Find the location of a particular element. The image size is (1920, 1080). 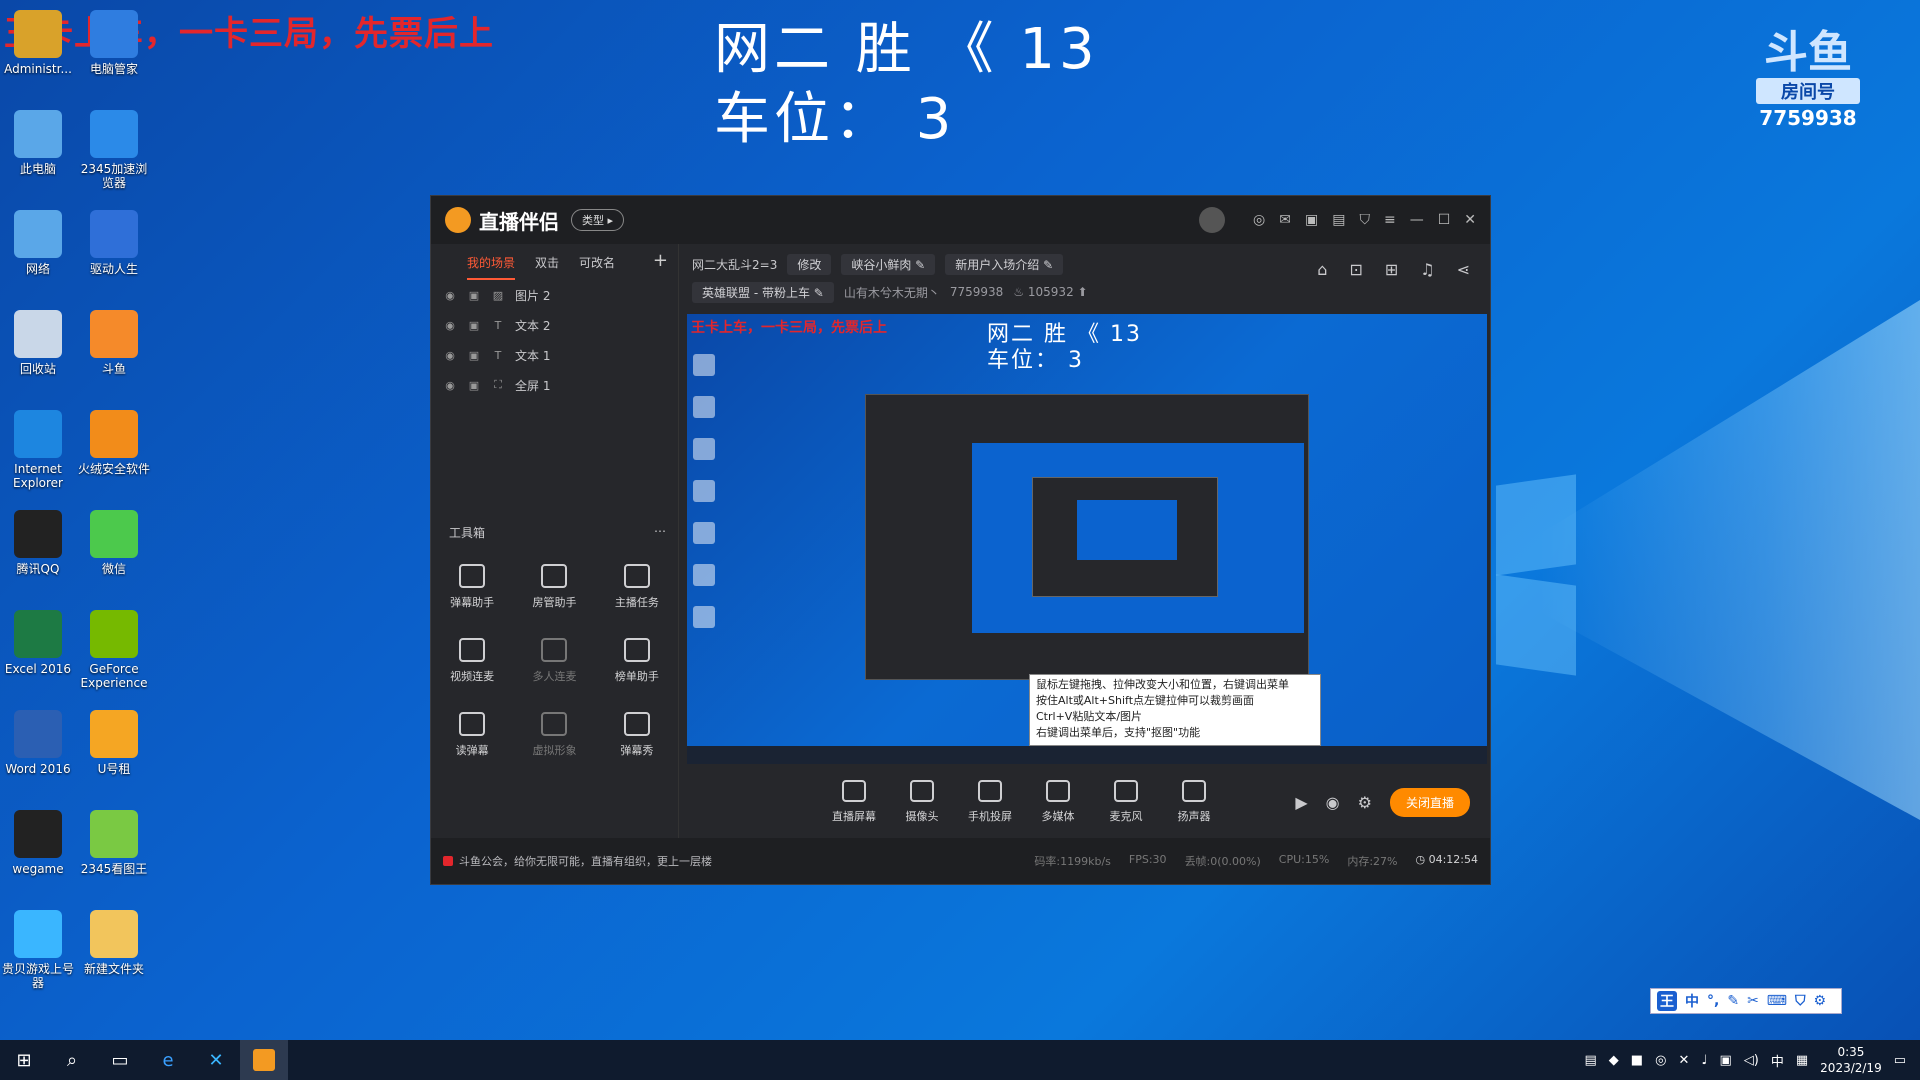

desktop-icon: 驱动人生 is located at coordinates (114, 243).